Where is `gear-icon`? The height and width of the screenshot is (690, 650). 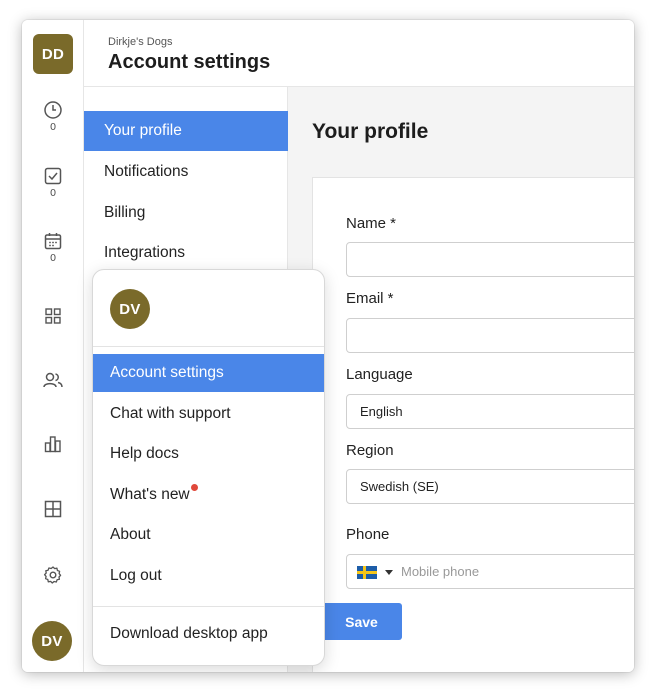 gear-icon is located at coordinates (52, 575).